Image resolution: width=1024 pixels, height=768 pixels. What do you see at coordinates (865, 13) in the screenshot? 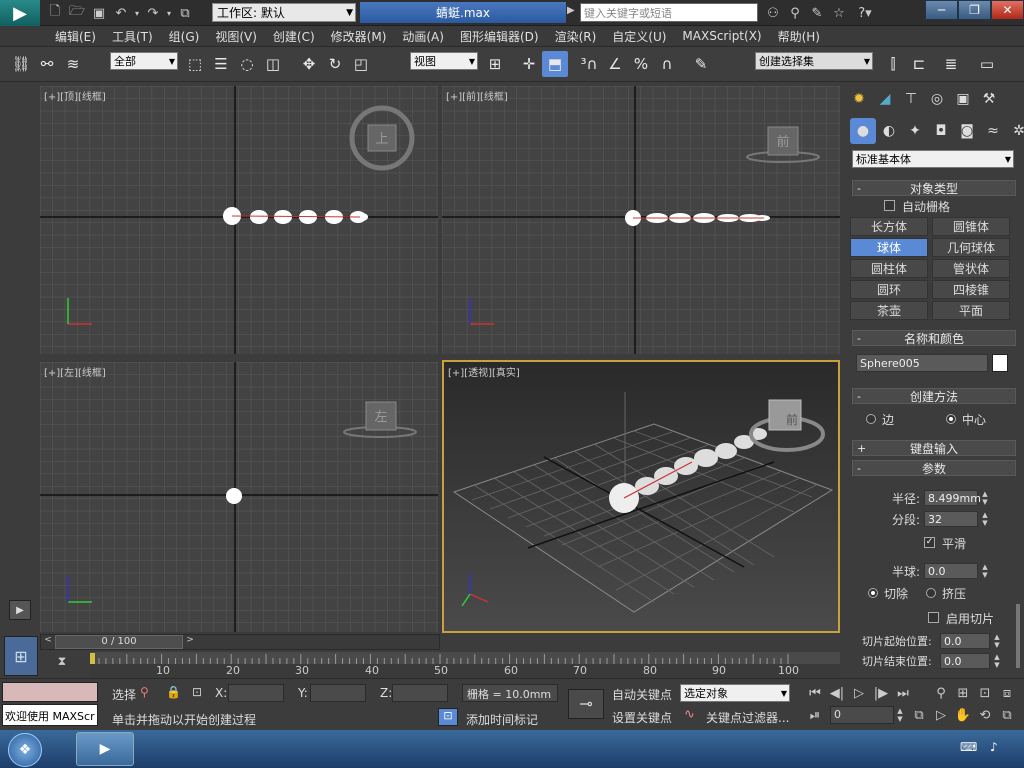
I see `help-icon: ?▾` at bounding box center [865, 13].